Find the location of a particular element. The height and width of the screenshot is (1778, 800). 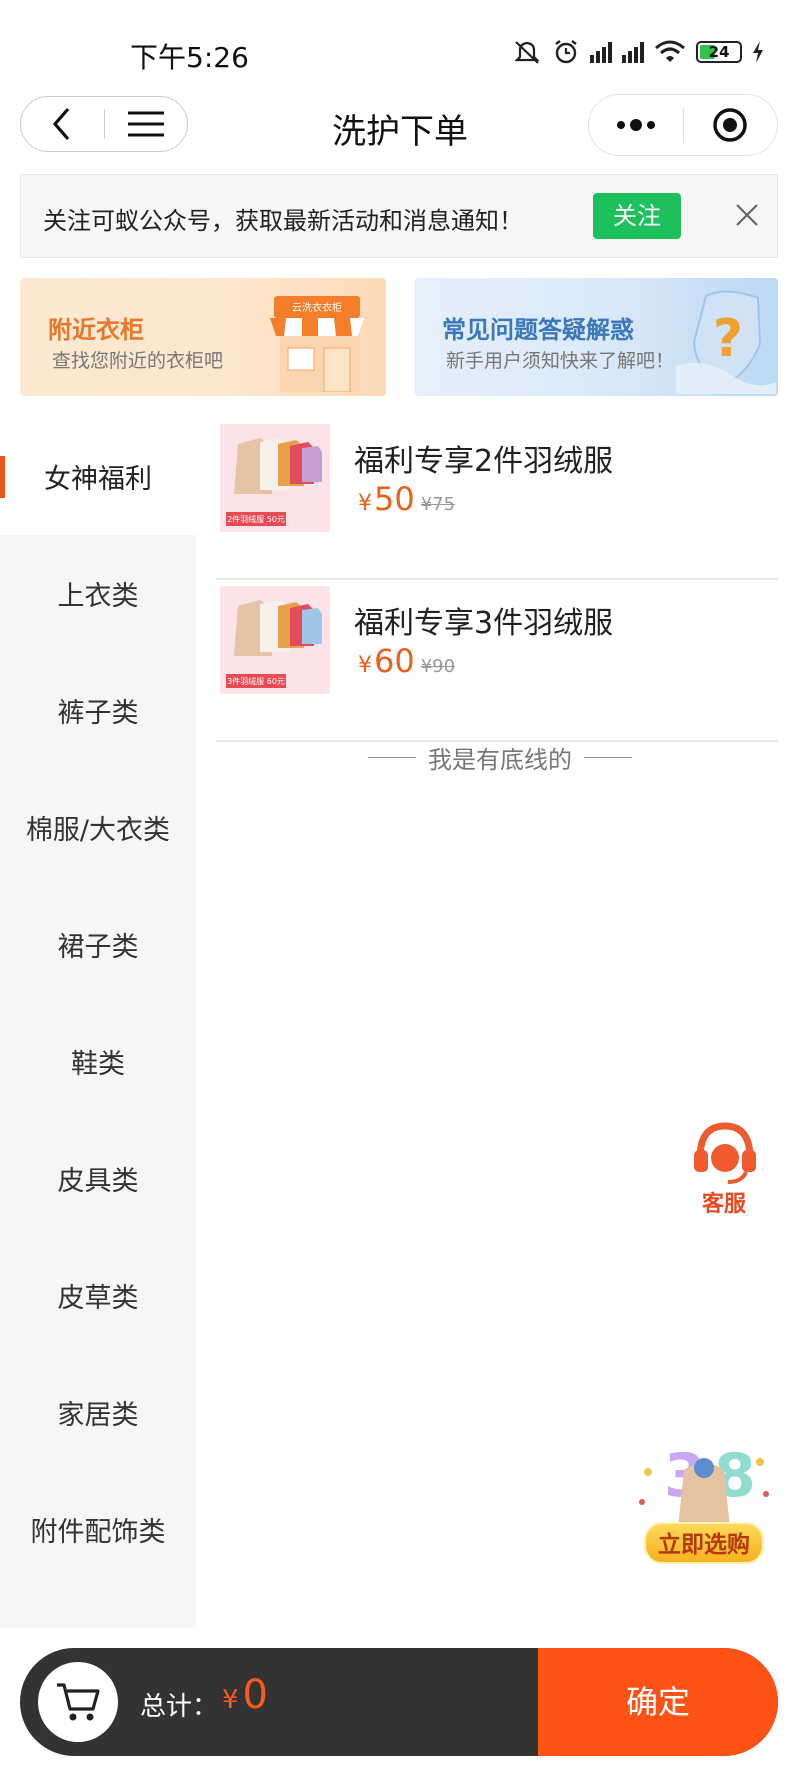

category-item-home: 家居类 is located at coordinates (98, 1412).